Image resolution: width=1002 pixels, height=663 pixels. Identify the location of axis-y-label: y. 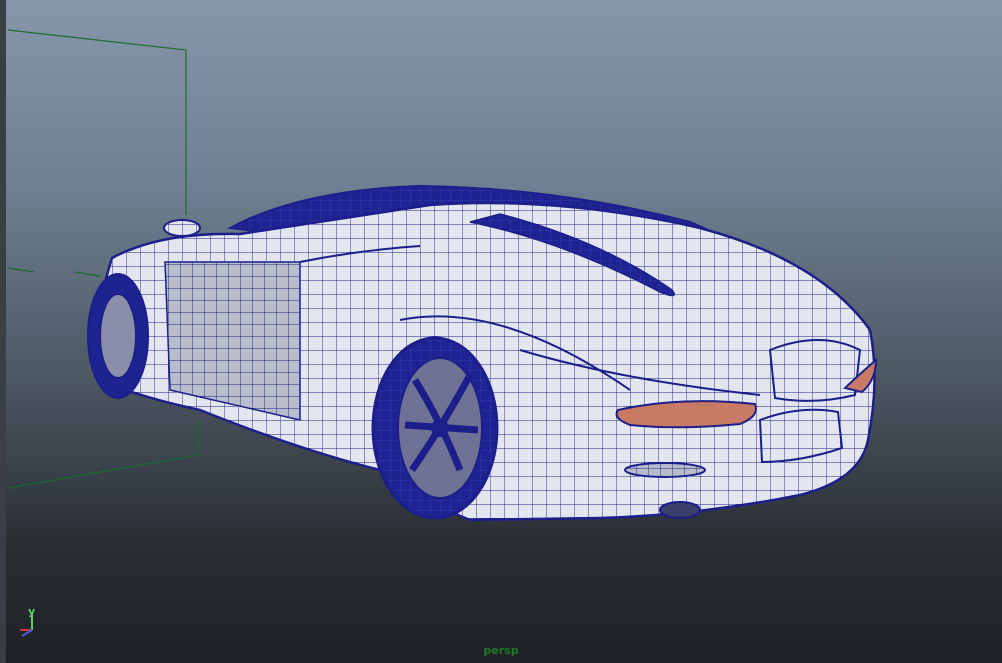
(32, 611).